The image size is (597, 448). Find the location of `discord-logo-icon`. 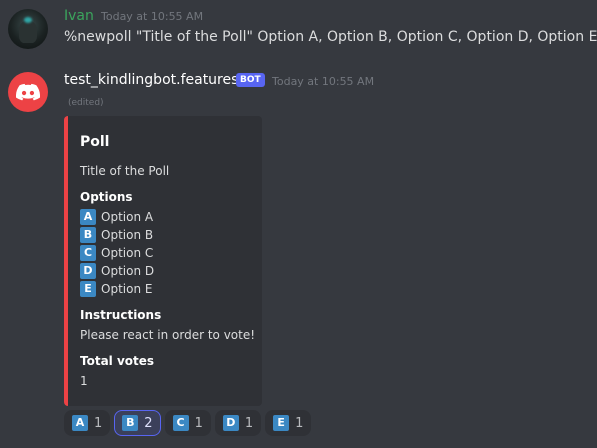

discord-logo-icon is located at coordinates (28, 91).